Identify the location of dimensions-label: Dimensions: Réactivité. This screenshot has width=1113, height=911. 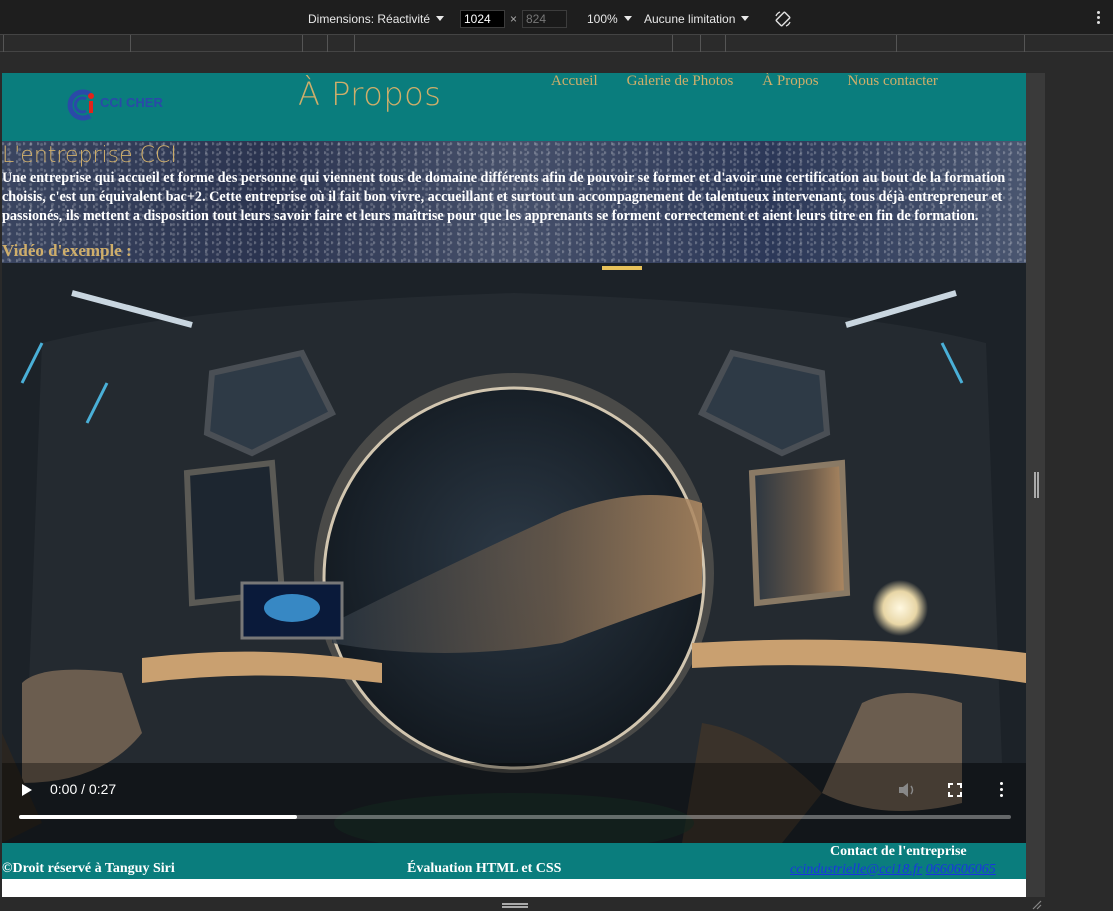
(369, 19).